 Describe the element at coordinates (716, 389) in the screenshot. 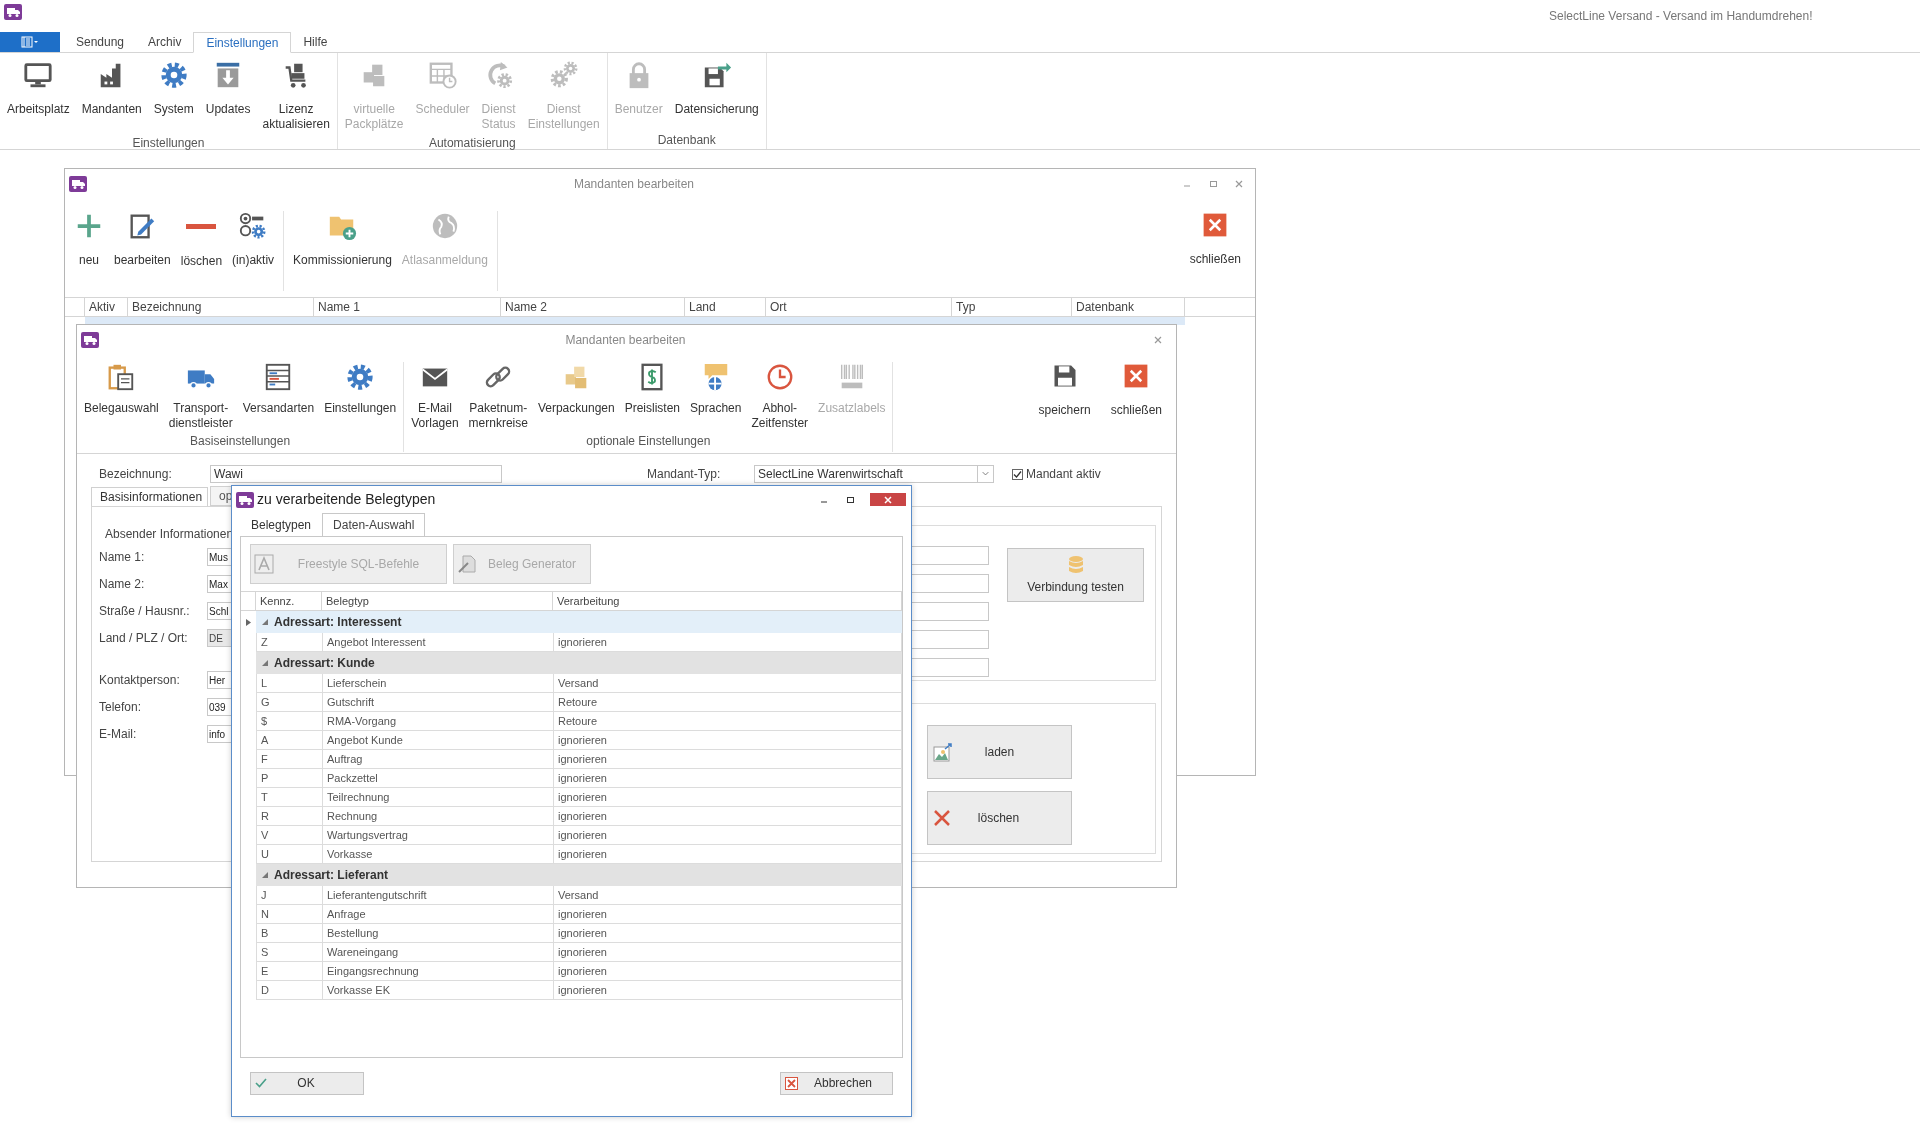

I see `toolbar-button: Sprachen` at that location.